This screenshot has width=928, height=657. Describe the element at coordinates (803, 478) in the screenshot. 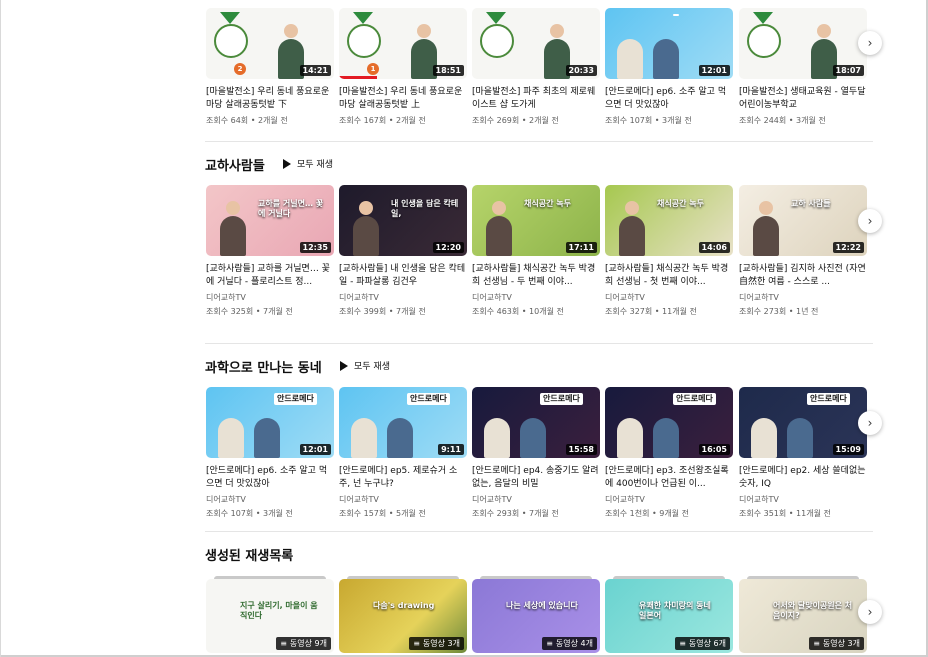

I see `video-title: [안드로메다] ep2. 세상 쓸데없는 숫자, IQ` at that location.